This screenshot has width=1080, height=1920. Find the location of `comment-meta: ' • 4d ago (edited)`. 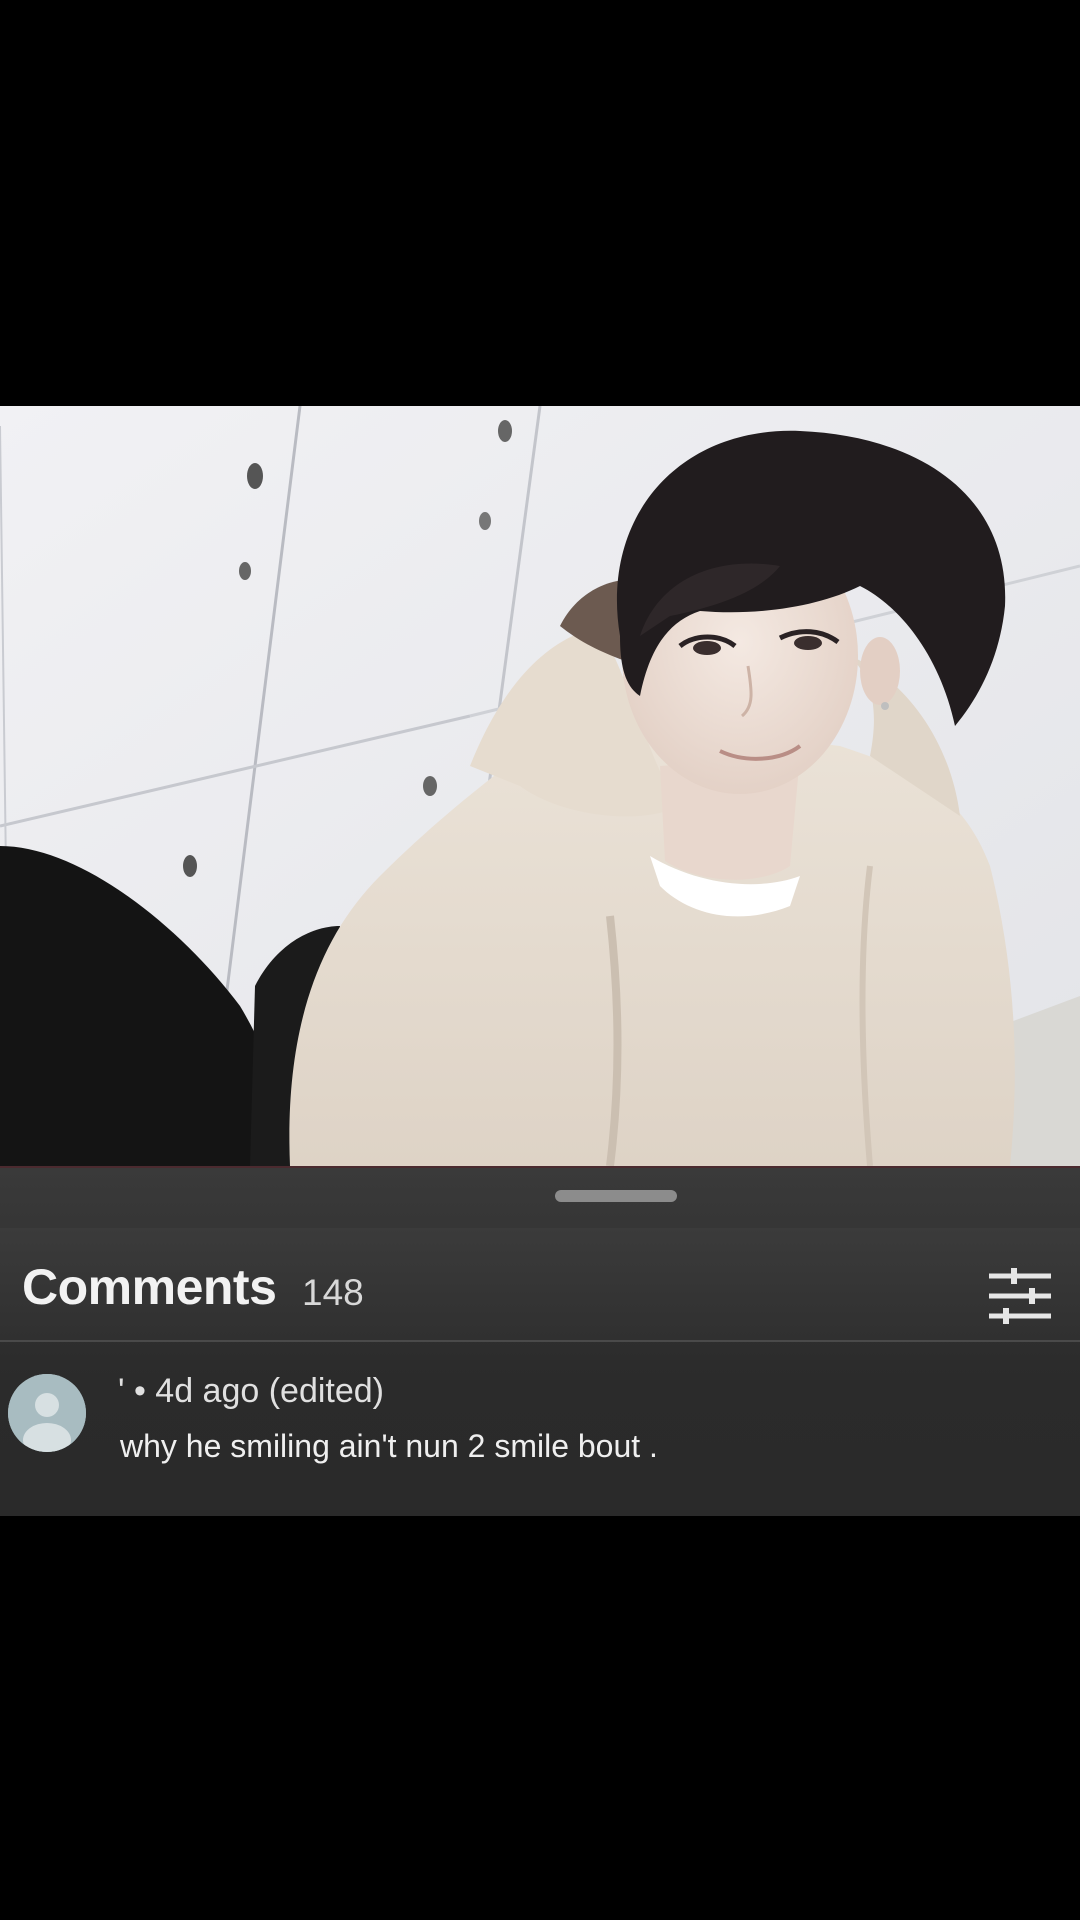

comment-meta: ' • 4d ago (edited) is located at coordinates (251, 1391).